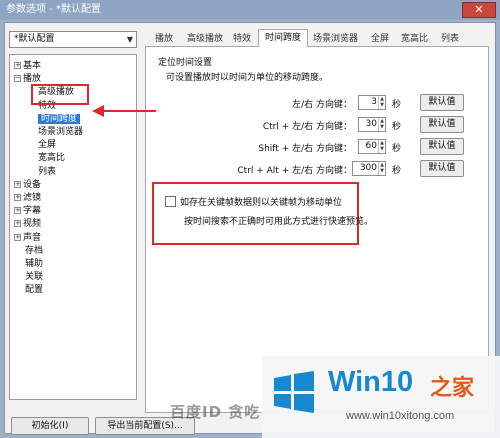 This screenshot has width=500, height=438. What do you see at coordinates (34, 290) in the screenshot?
I see `tree-item-label: 配置` at bounding box center [34, 290].